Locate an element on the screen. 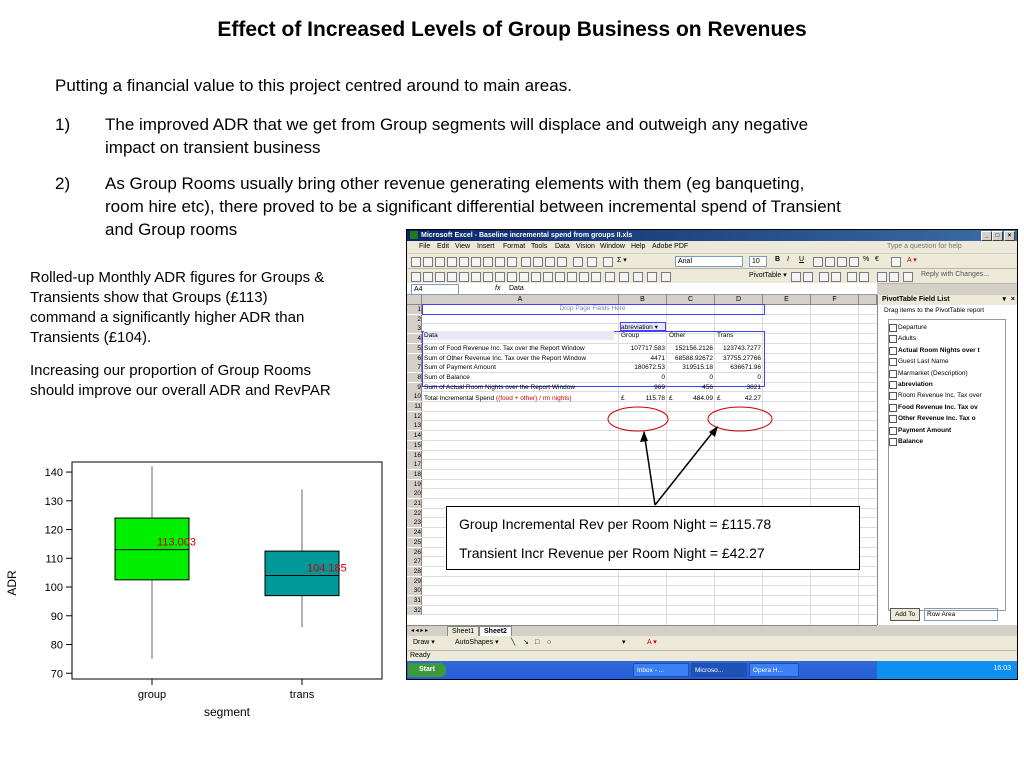  group-value-circle is located at coordinates (638, 419).